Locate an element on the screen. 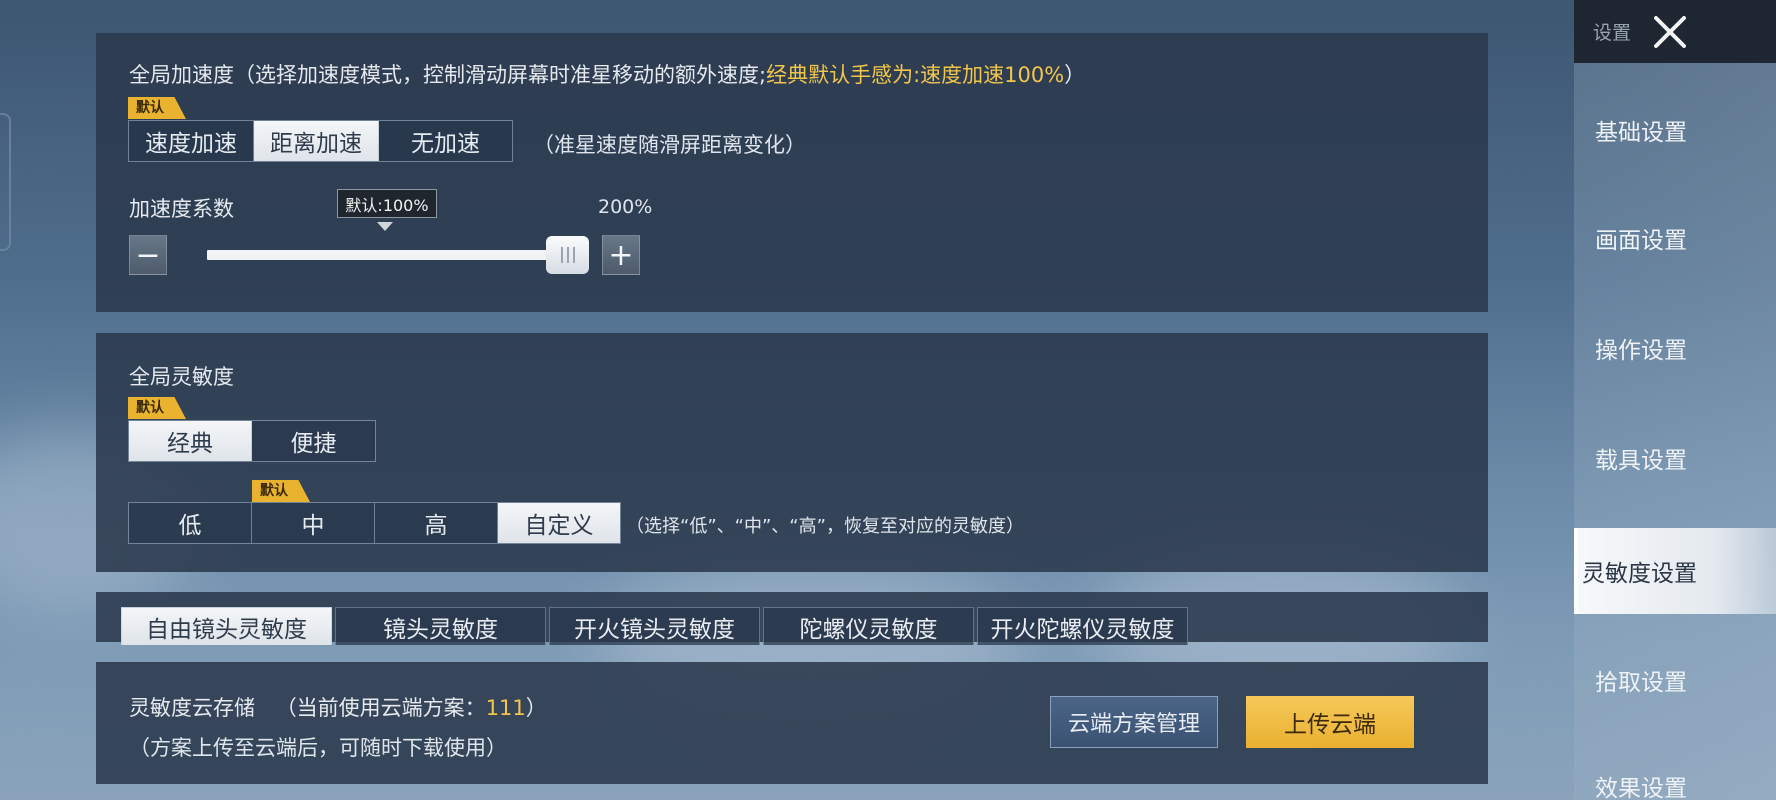 Image resolution: width=1776 pixels, height=800 pixels. sidebar-item: 载具设置 is located at coordinates (1675, 458).